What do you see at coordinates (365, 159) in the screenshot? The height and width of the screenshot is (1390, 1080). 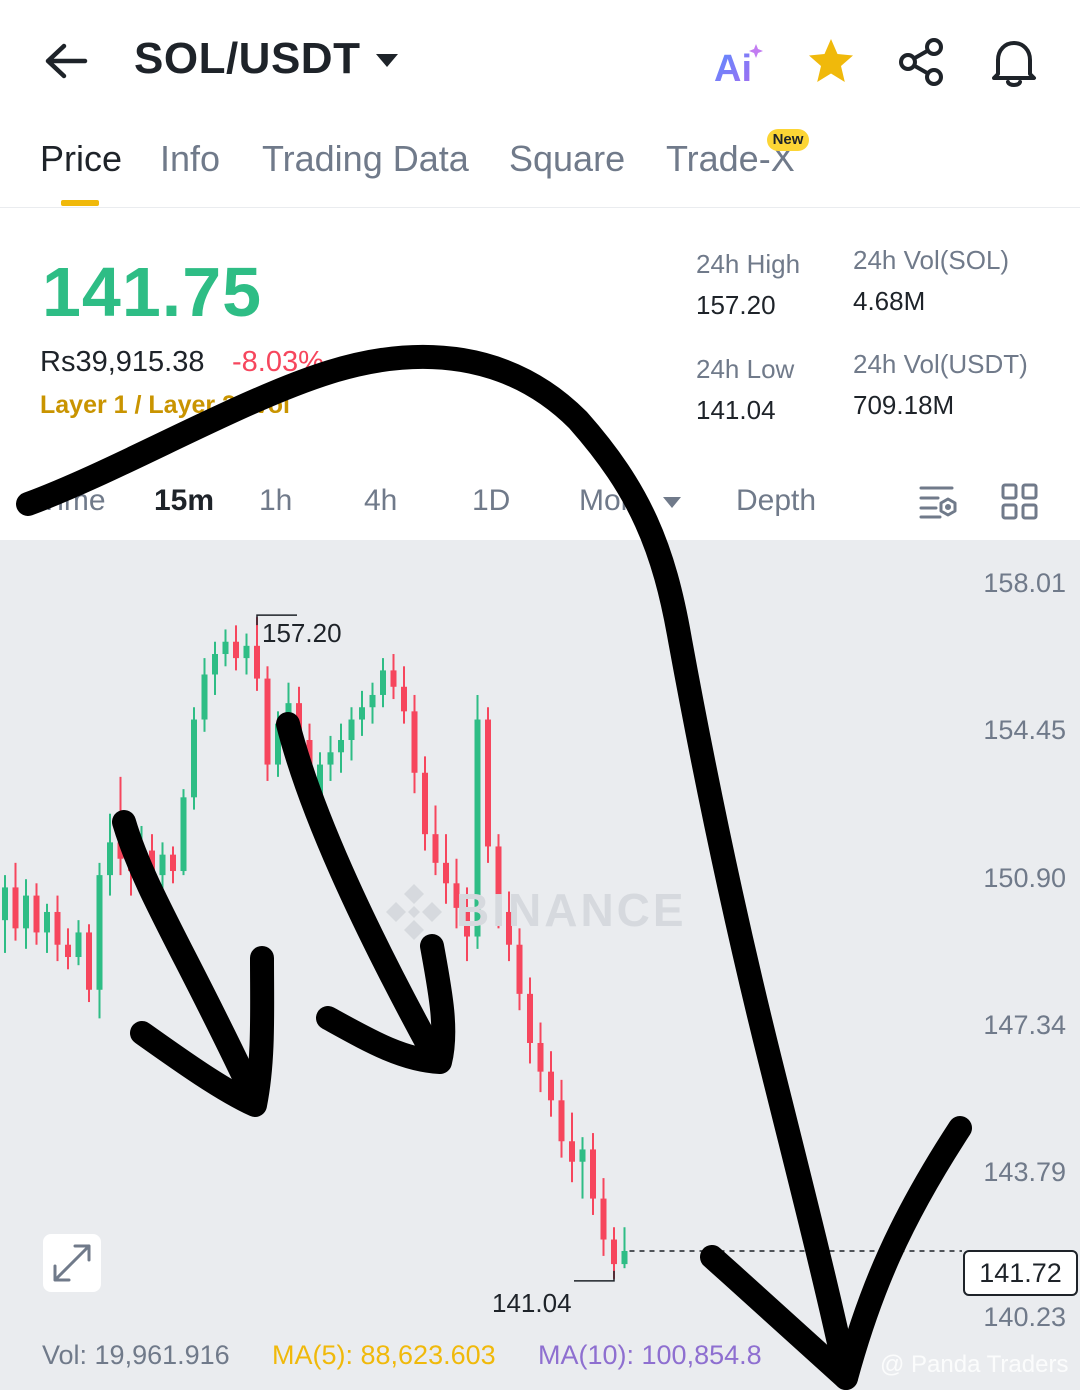 I see `tab-trading-data: Trading Data` at bounding box center [365, 159].